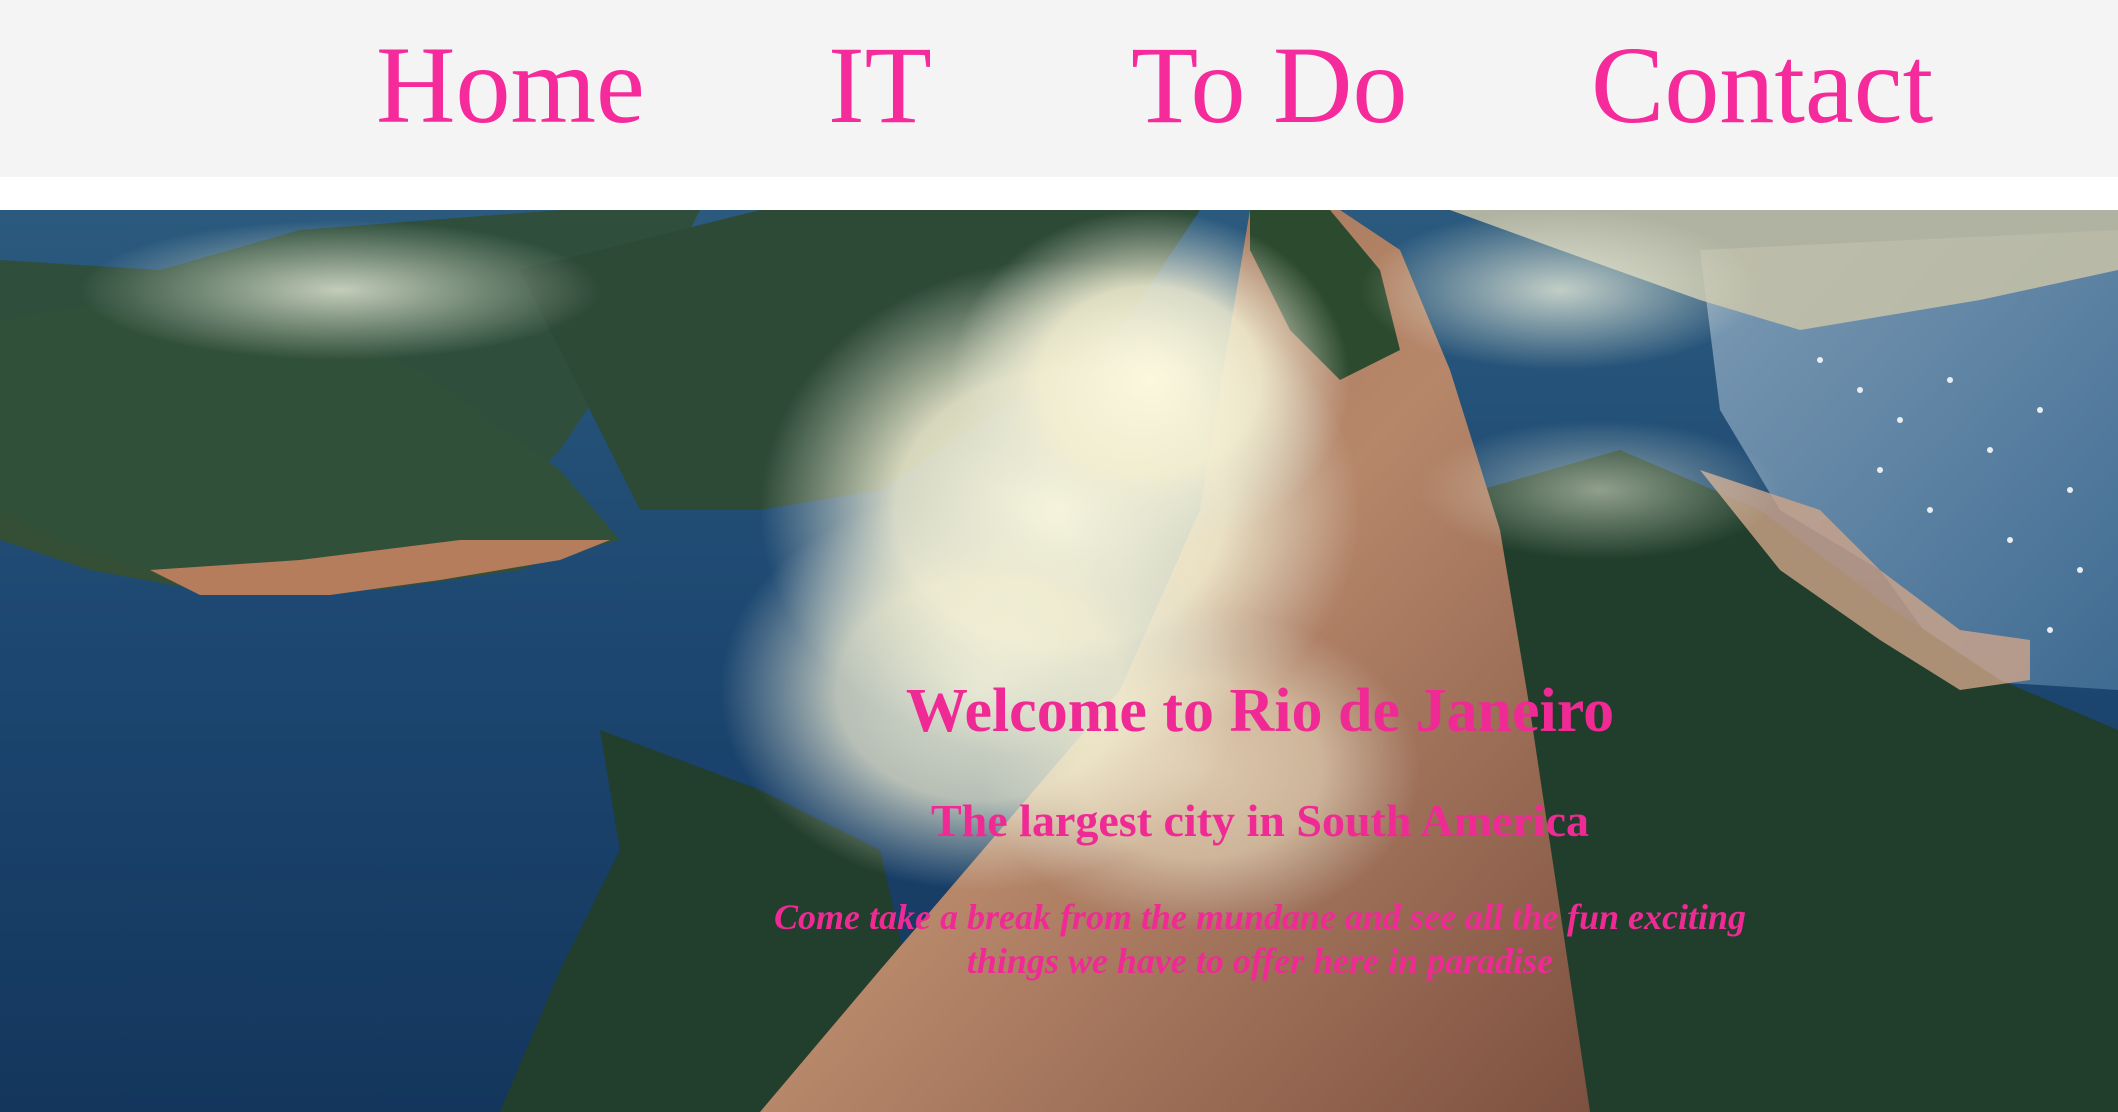 The width and height of the screenshot is (2118, 1112). What do you see at coordinates (1260, 711) in the screenshot?
I see `hero-title: Welcome to Rio de Janeiro` at bounding box center [1260, 711].